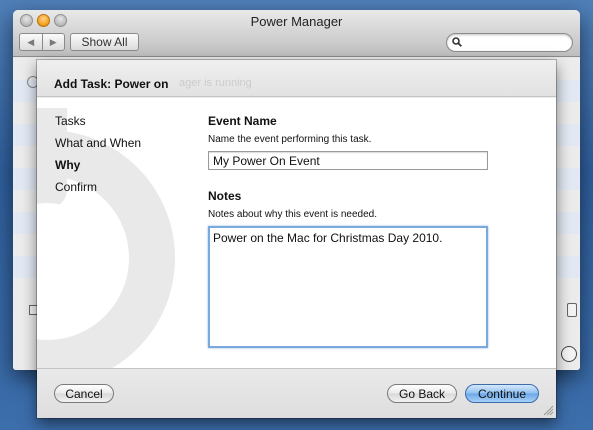  What do you see at coordinates (111, 84) in the screenshot?
I see `sheet-title: Add Task: Power on` at bounding box center [111, 84].